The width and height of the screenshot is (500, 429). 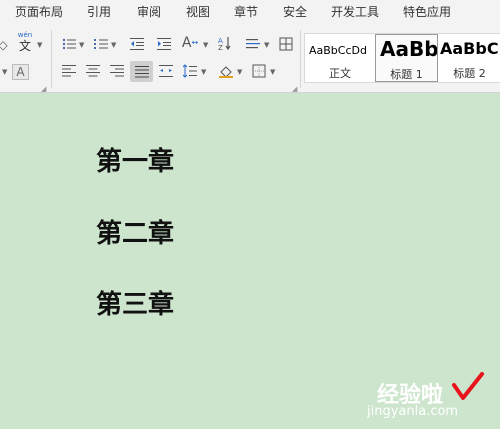 I want to click on sort-icon: AZ, so click(x=225, y=43).